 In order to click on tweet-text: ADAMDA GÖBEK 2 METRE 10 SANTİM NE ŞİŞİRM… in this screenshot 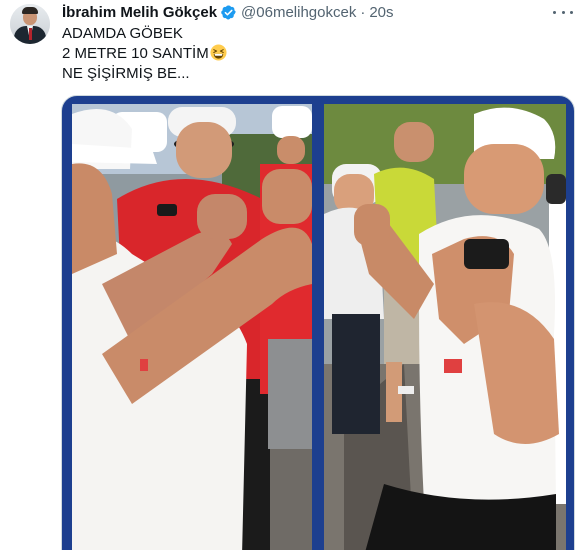, I will do `click(144, 54)`.